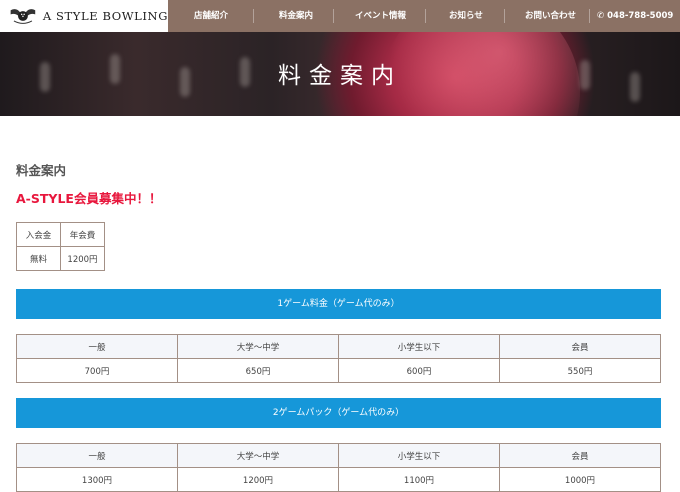 This screenshot has height=492, width=680. What do you see at coordinates (38, 234) in the screenshot?
I see `fee-header: 入会金` at bounding box center [38, 234].